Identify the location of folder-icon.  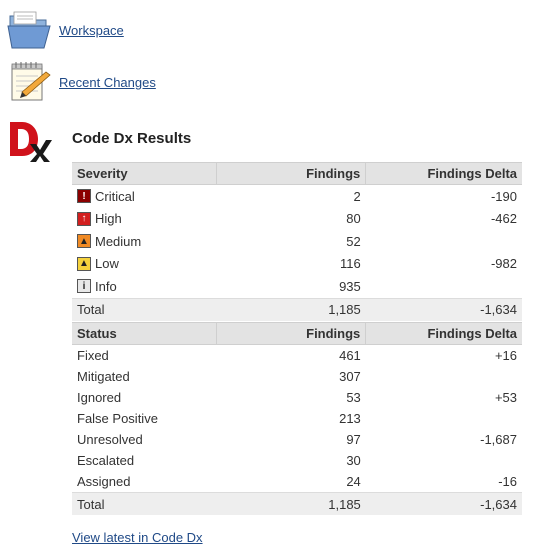
(30, 30).